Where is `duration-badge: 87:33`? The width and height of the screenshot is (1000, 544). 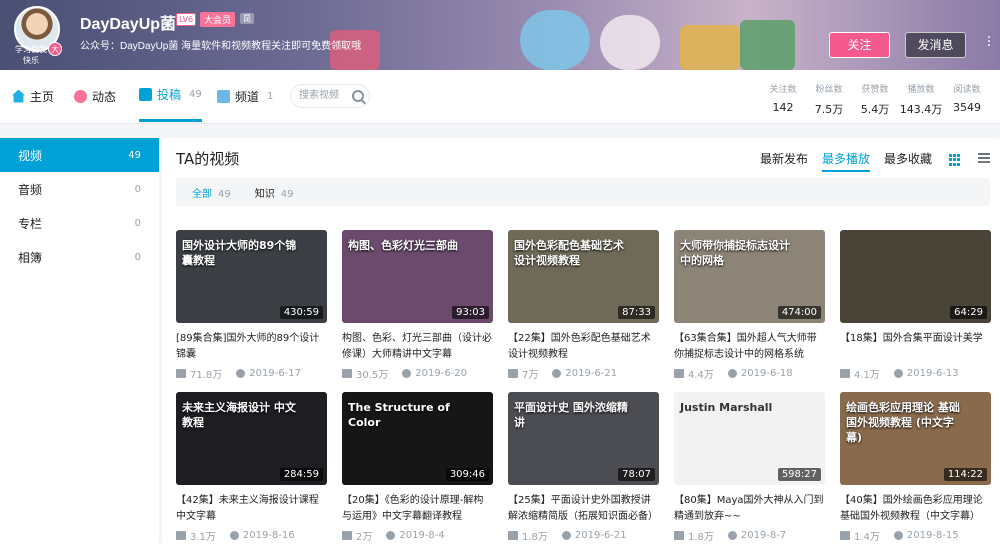 duration-badge: 87:33 is located at coordinates (636, 312).